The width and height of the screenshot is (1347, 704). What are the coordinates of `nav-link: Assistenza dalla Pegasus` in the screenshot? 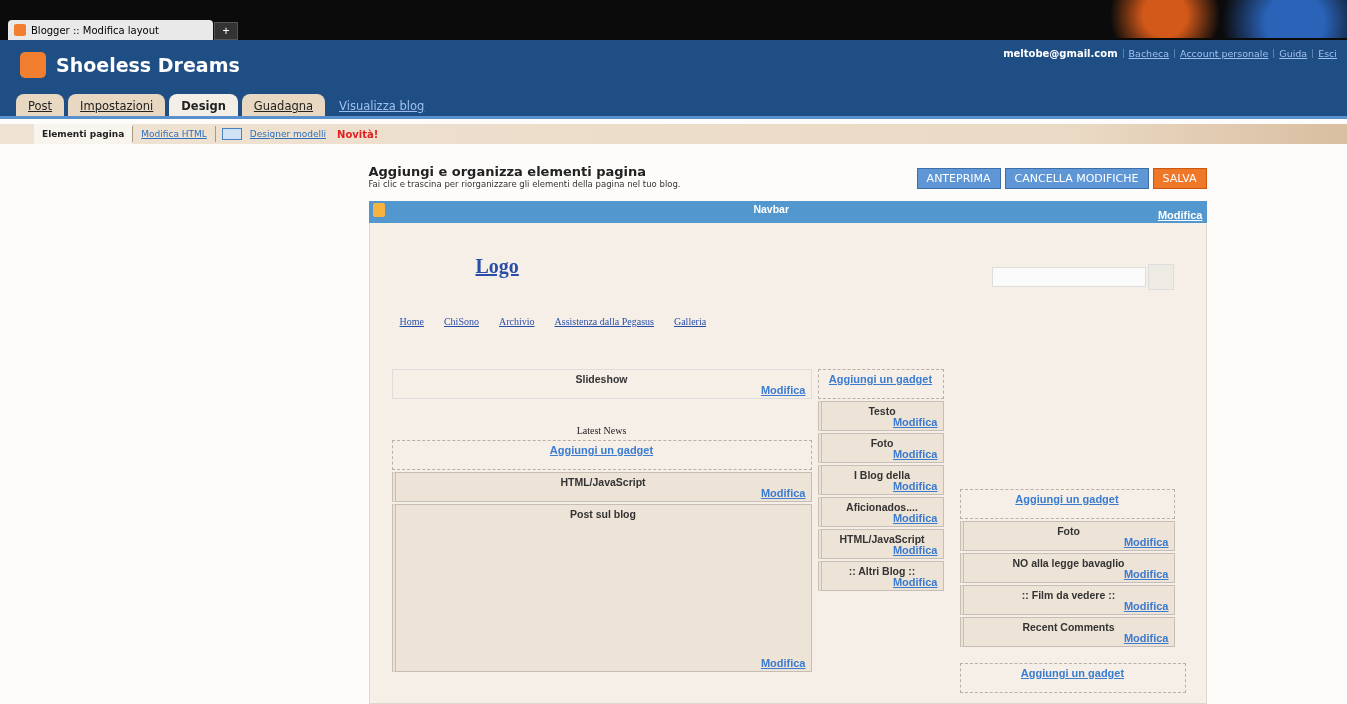 It's located at (604, 321).